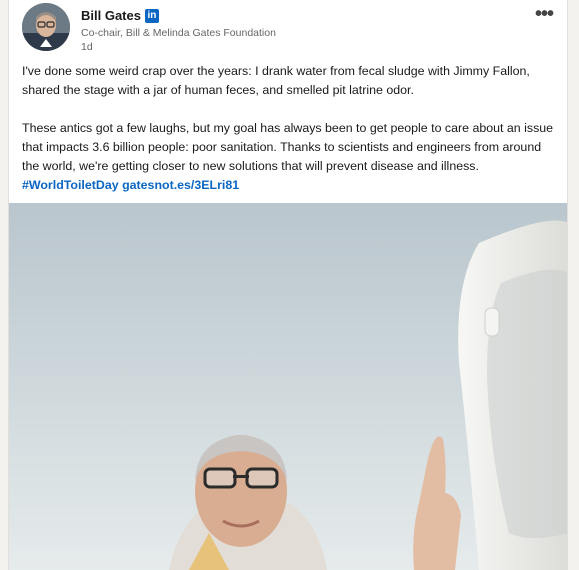 Image resolution: width=579 pixels, height=570 pixels. What do you see at coordinates (544, 14) in the screenshot?
I see `more-options-icon: •••` at bounding box center [544, 14].